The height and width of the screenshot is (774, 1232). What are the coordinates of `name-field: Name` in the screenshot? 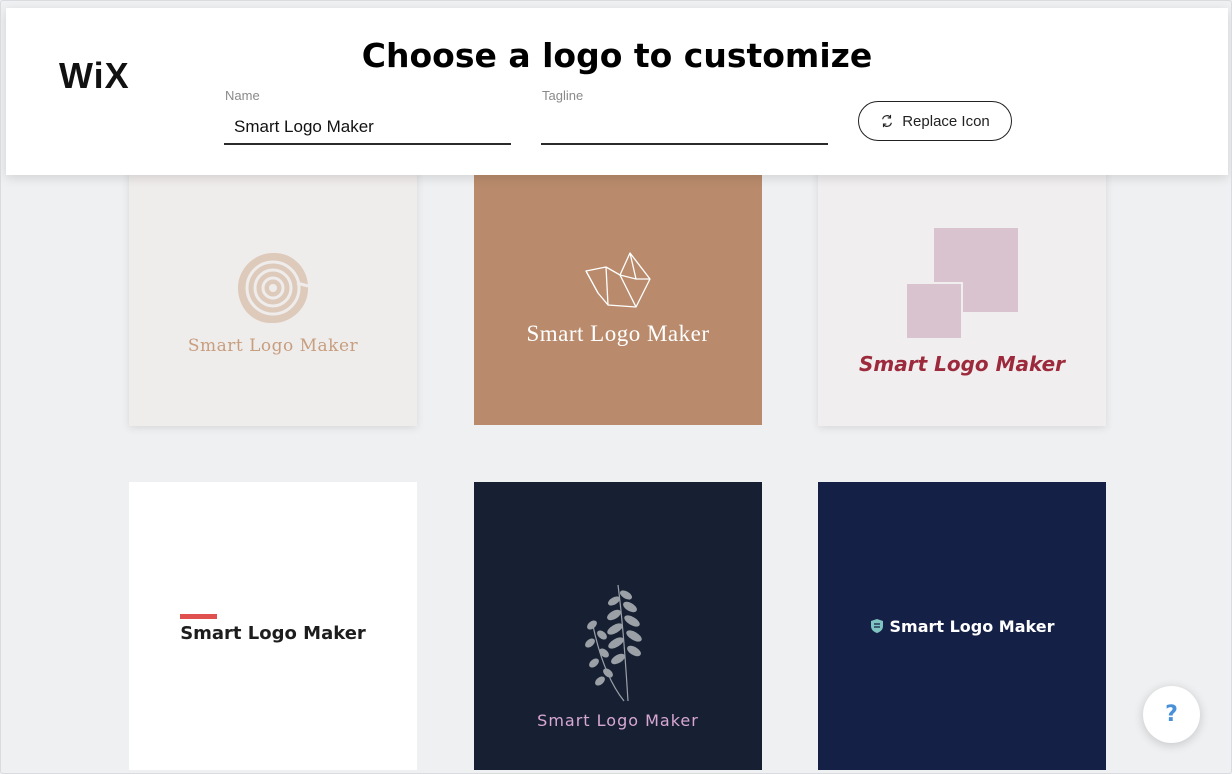 It's located at (367, 116).